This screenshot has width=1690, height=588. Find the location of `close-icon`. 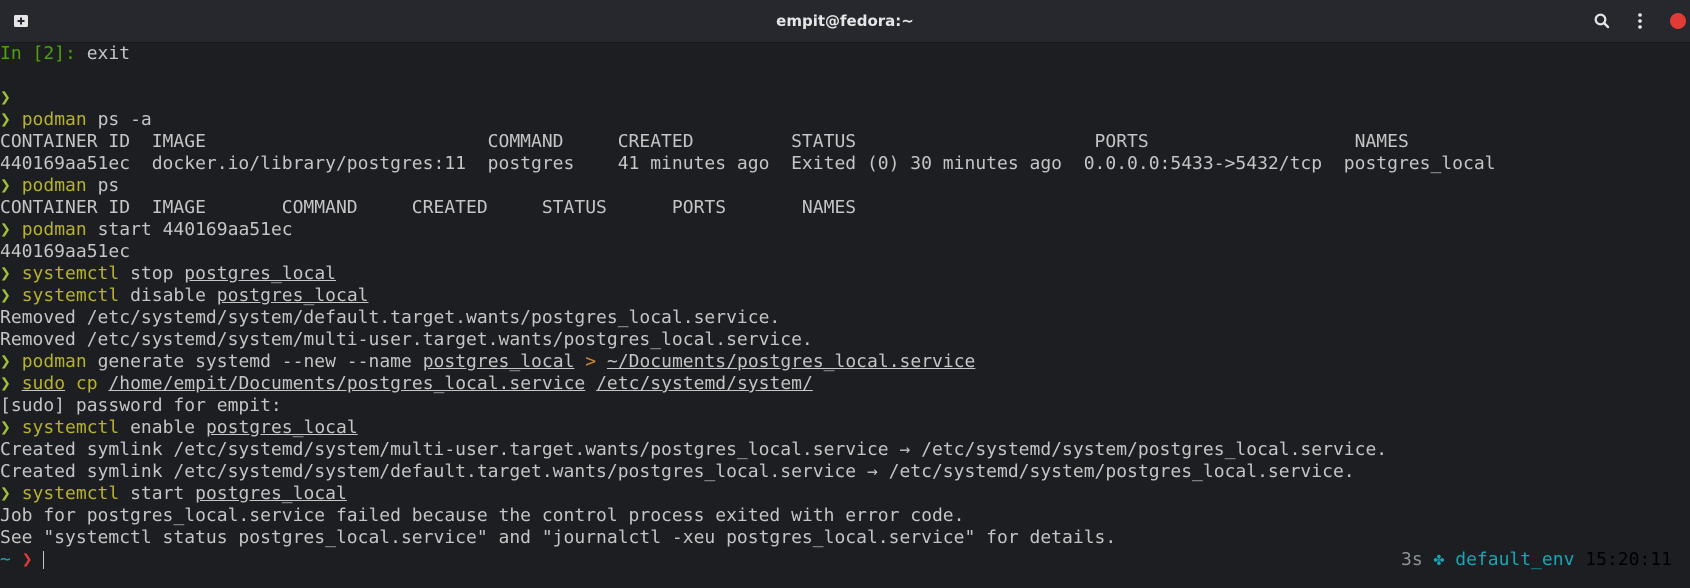

close-icon is located at coordinates (1678, 21).